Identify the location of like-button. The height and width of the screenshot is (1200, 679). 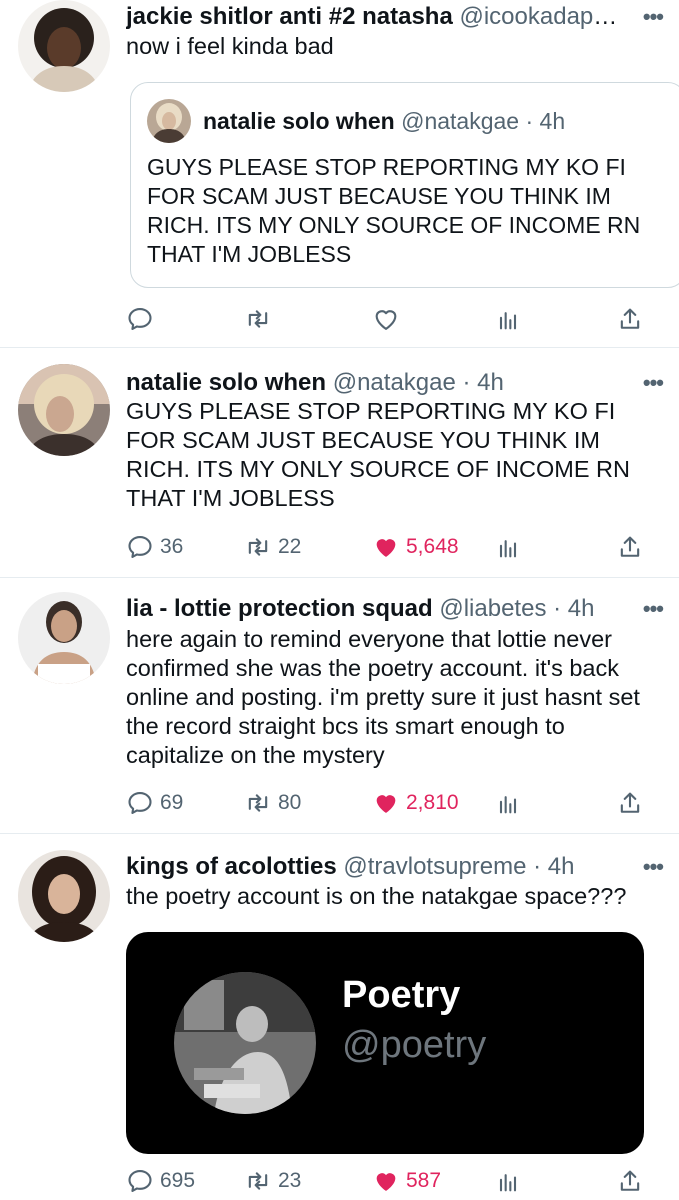
(386, 319).